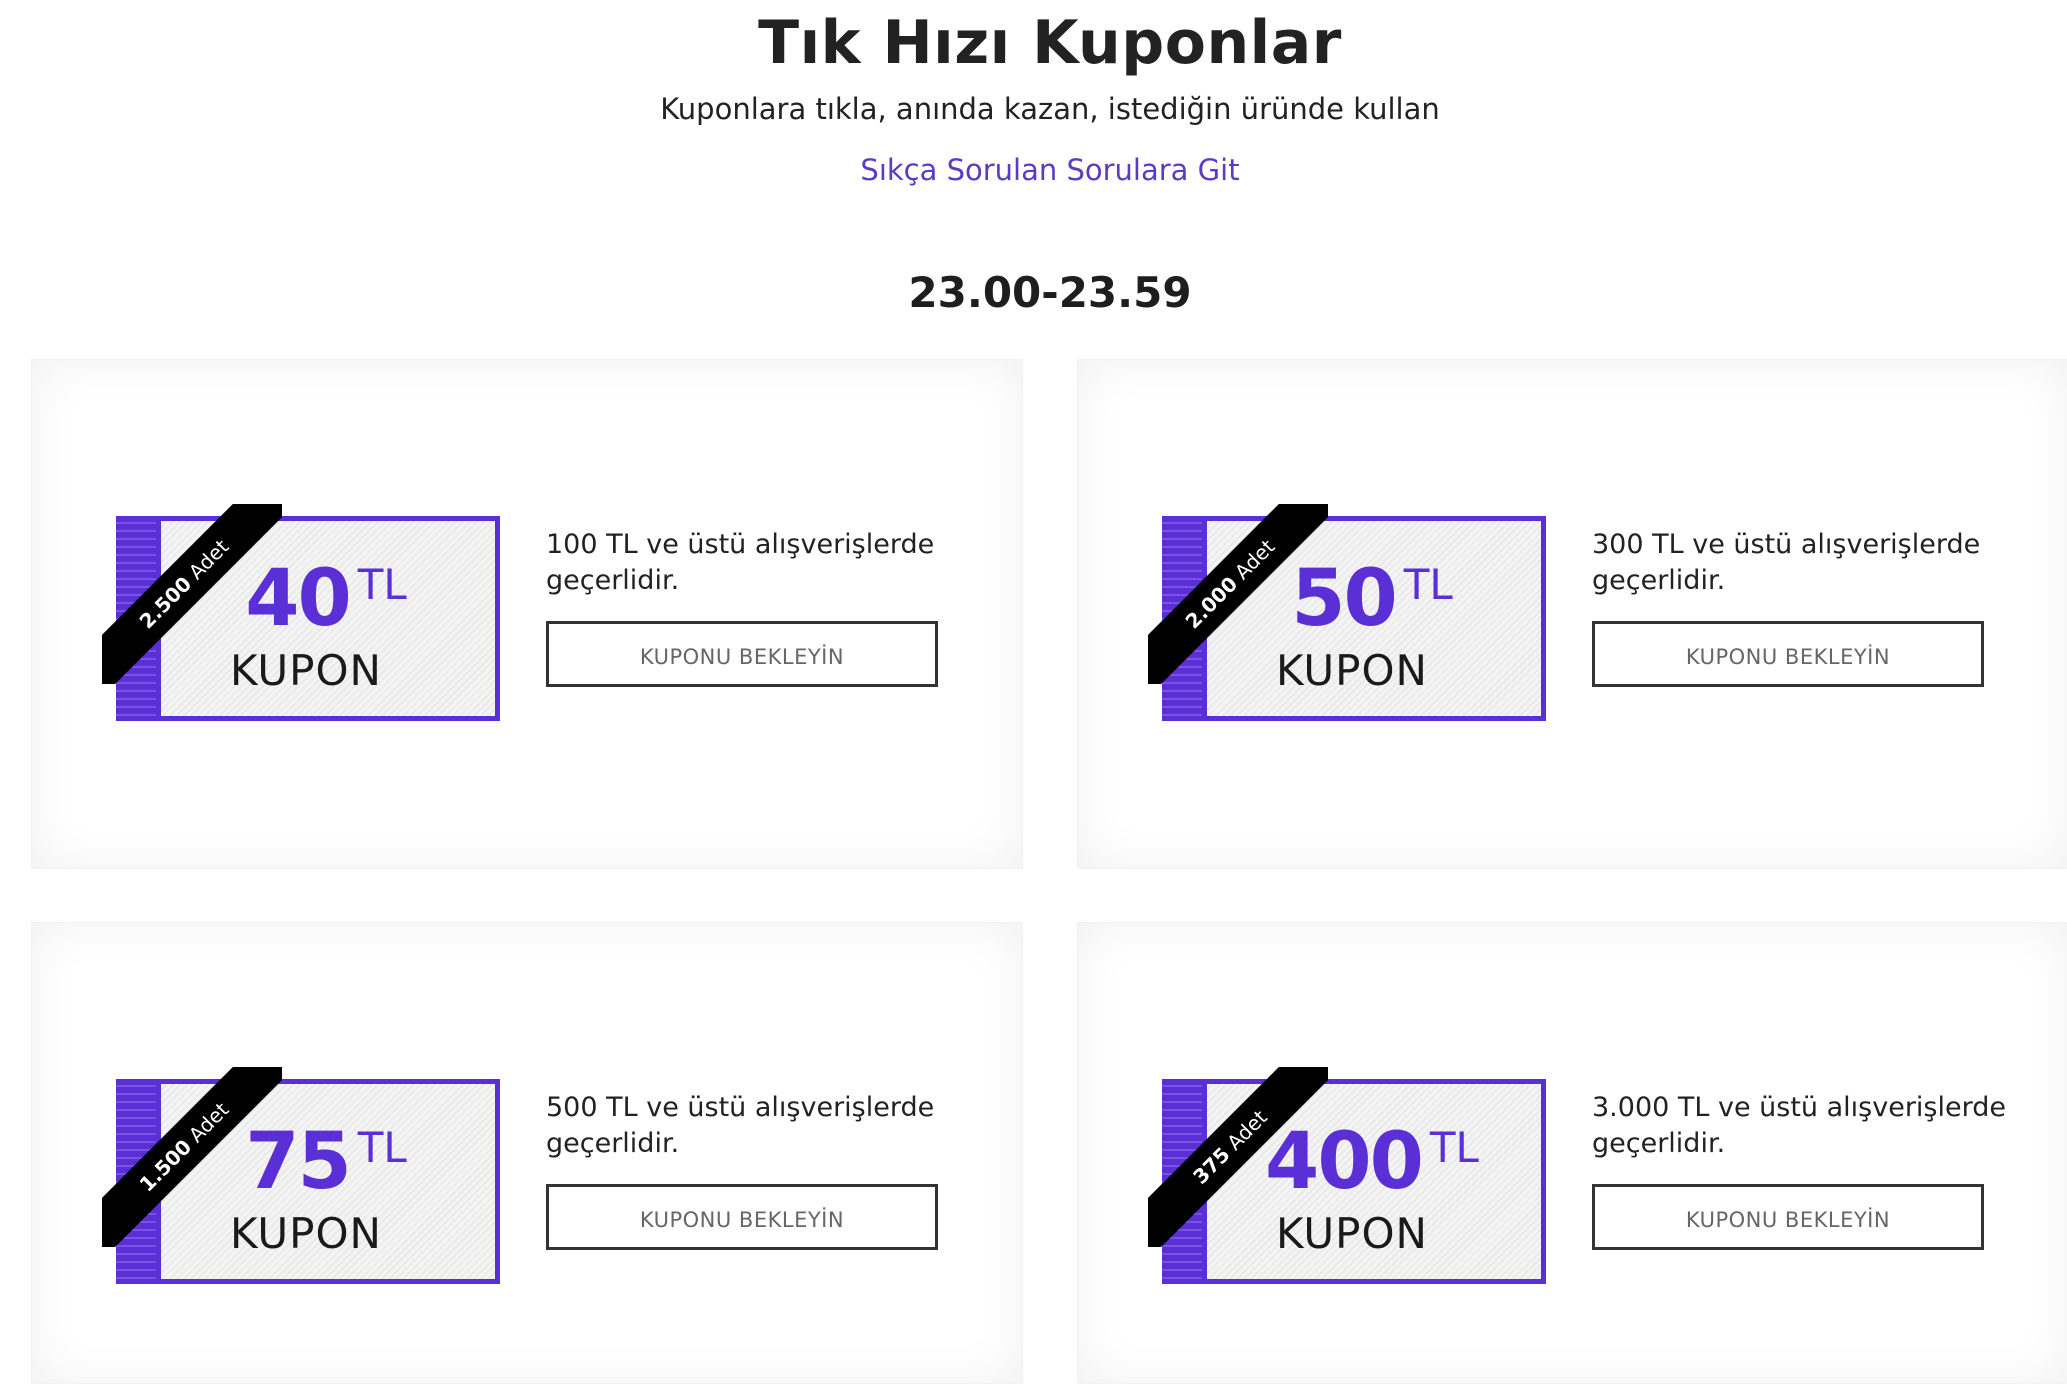 This screenshot has width=2067, height=1384. What do you see at coordinates (1033, 170) in the screenshot?
I see `faq-link: Sıkça Sorulan Sorulara Git` at bounding box center [1033, 170].